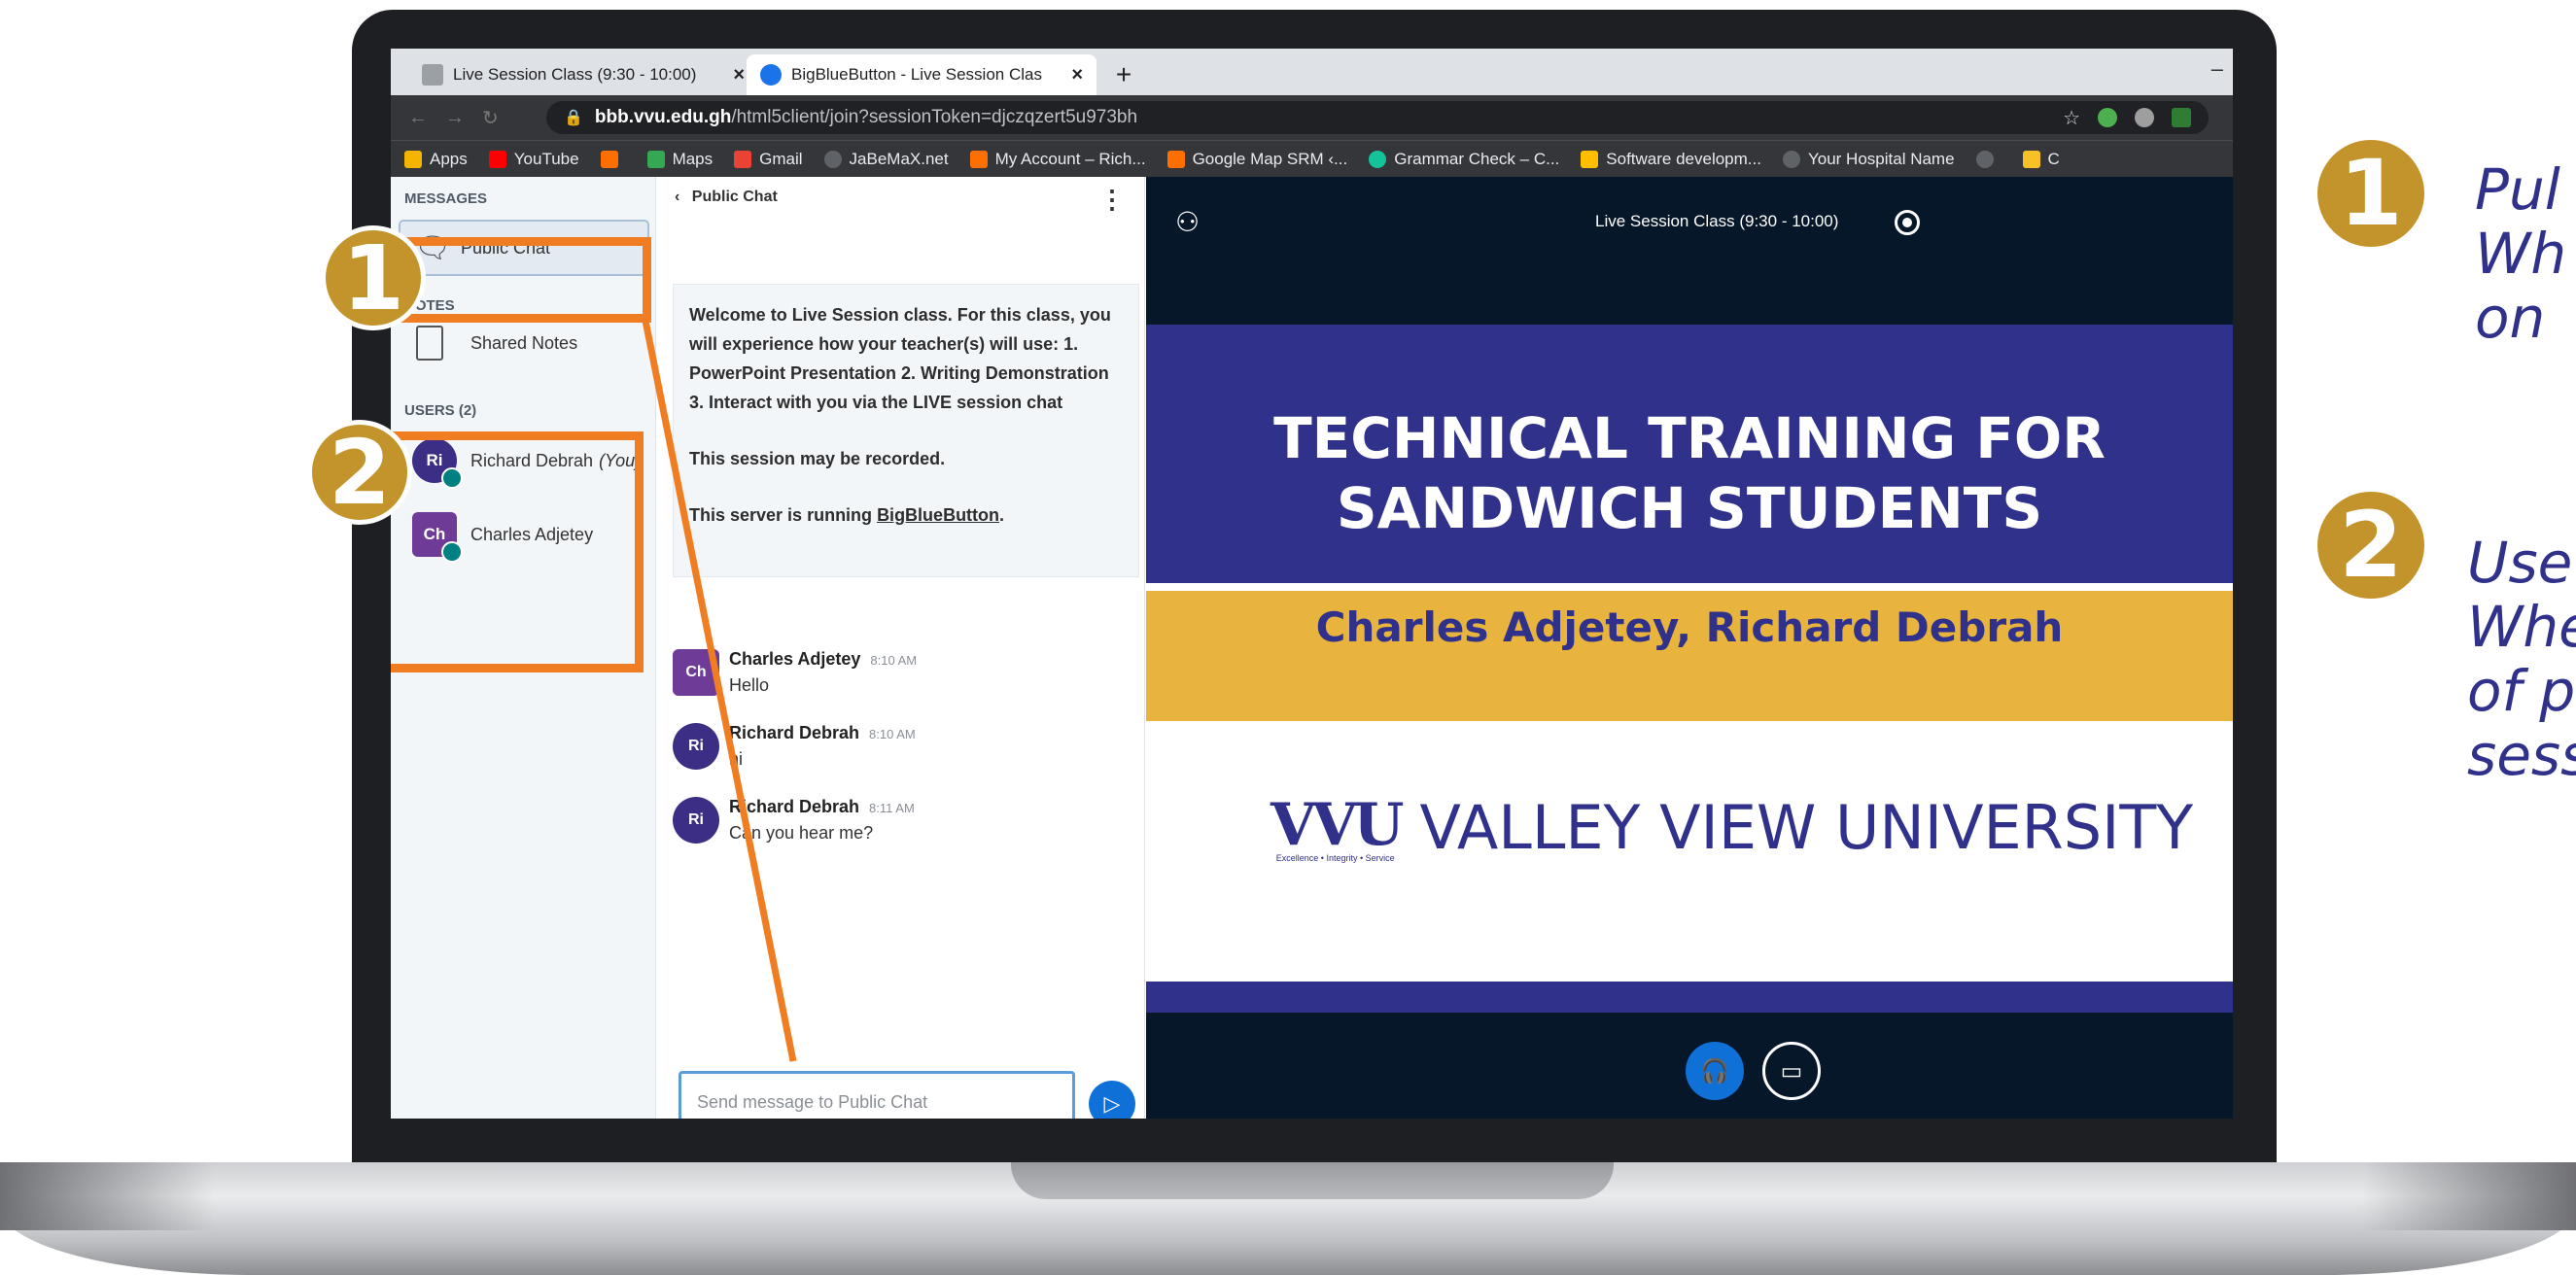  I want to click on bookmark-jabemax: JaBeMaX.net, so click(886, 159).